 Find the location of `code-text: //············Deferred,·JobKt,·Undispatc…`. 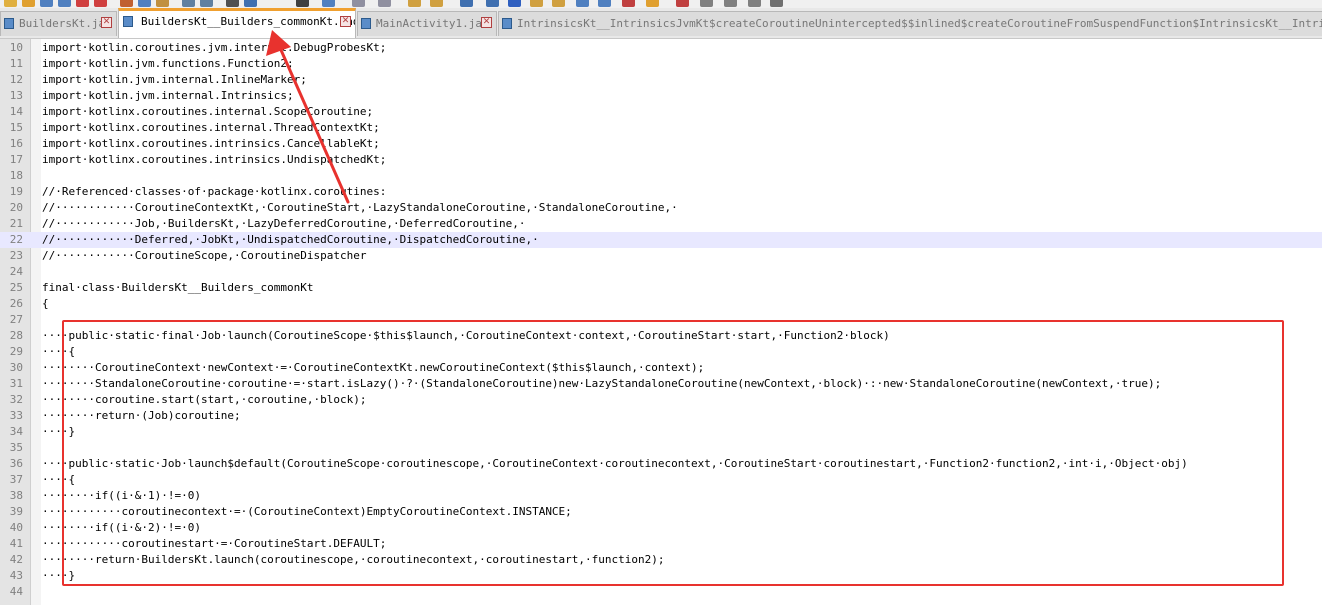

code-text: //············Deferred,·JobKt,·Undispatc… is located at coordinates (290, 240).